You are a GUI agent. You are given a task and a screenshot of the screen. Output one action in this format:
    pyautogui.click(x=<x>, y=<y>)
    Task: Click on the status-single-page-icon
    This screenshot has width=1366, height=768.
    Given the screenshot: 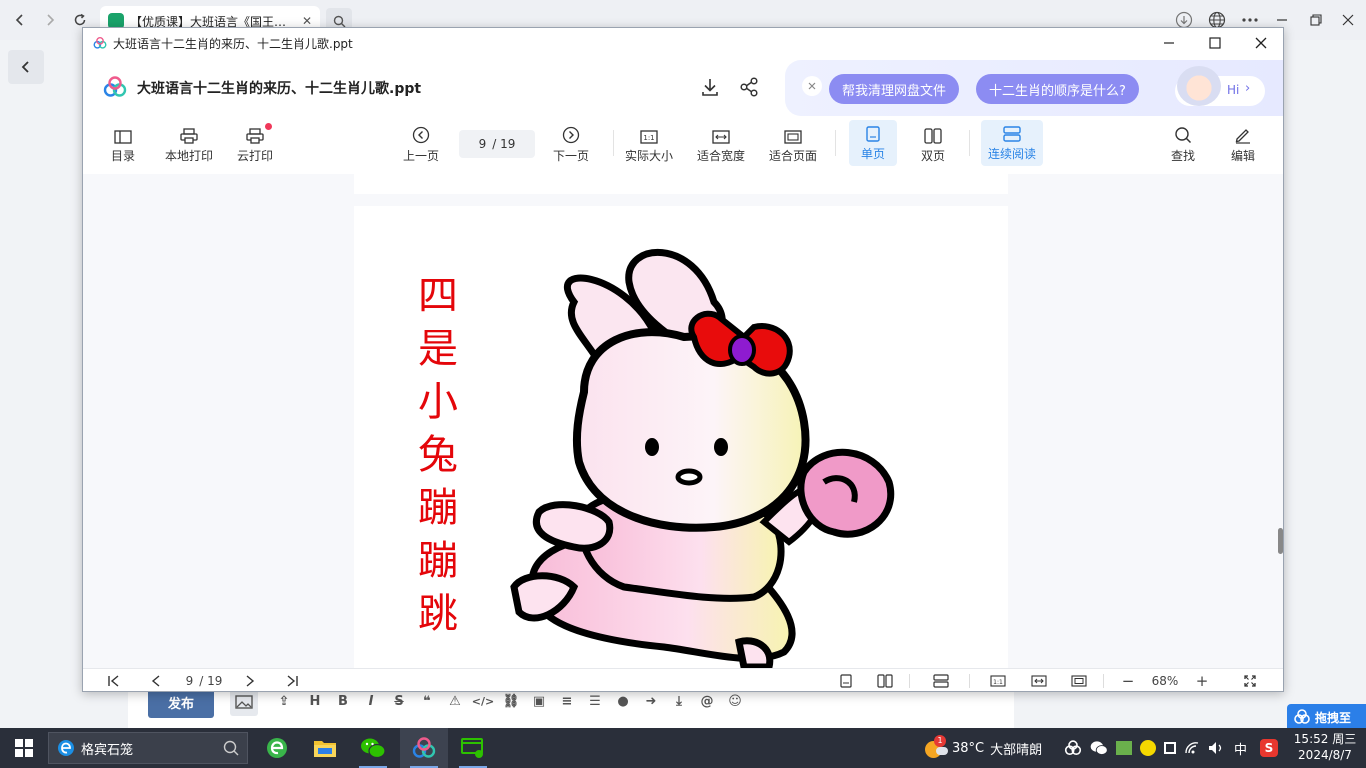 What is the action you would take?
    pyautogui.click(x=846, y=681)
    